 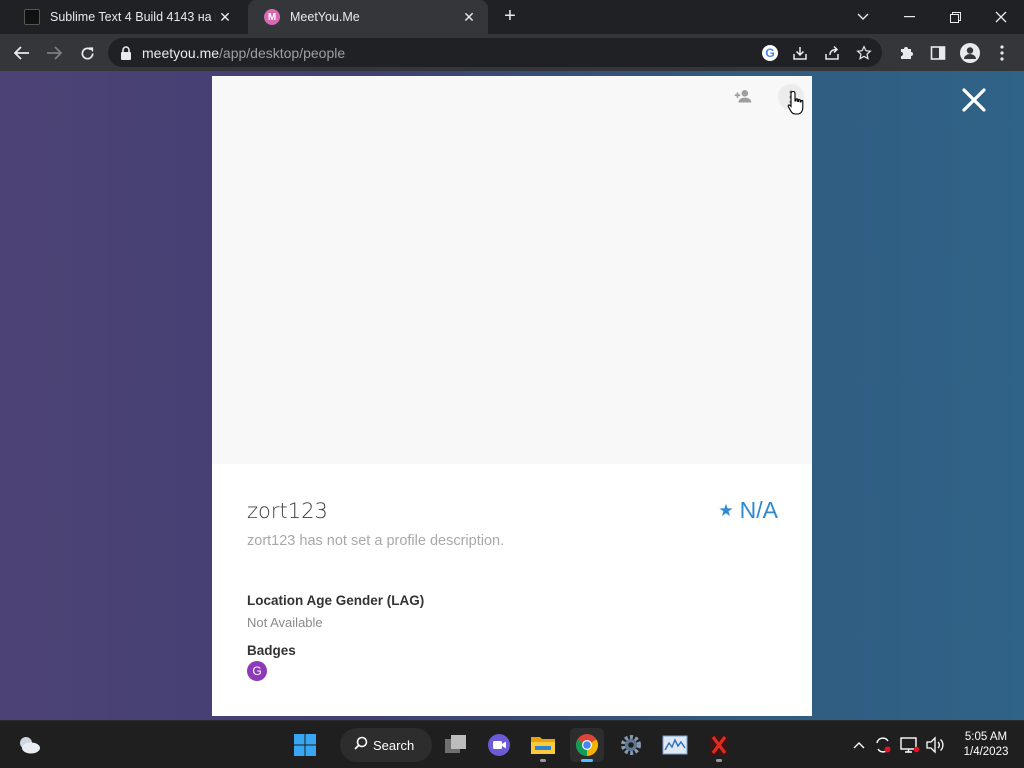 What do you see at coordinates (394, 745) in the screenshot?
I see `search-label: Search` at bounding box center [394, 745].